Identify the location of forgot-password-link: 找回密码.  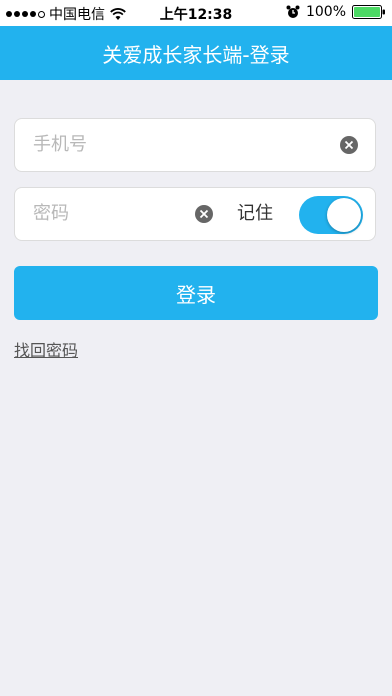
(46, 349).